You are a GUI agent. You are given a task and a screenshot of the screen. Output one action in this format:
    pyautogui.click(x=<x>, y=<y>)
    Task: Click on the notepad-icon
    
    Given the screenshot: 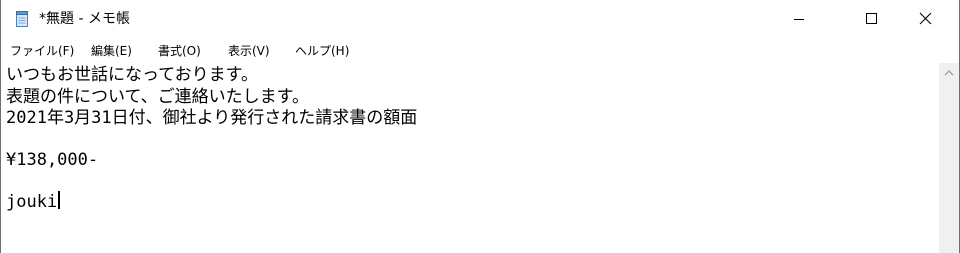 What is the action you would take?
    pyautogui.click(x=22, y=19)
    